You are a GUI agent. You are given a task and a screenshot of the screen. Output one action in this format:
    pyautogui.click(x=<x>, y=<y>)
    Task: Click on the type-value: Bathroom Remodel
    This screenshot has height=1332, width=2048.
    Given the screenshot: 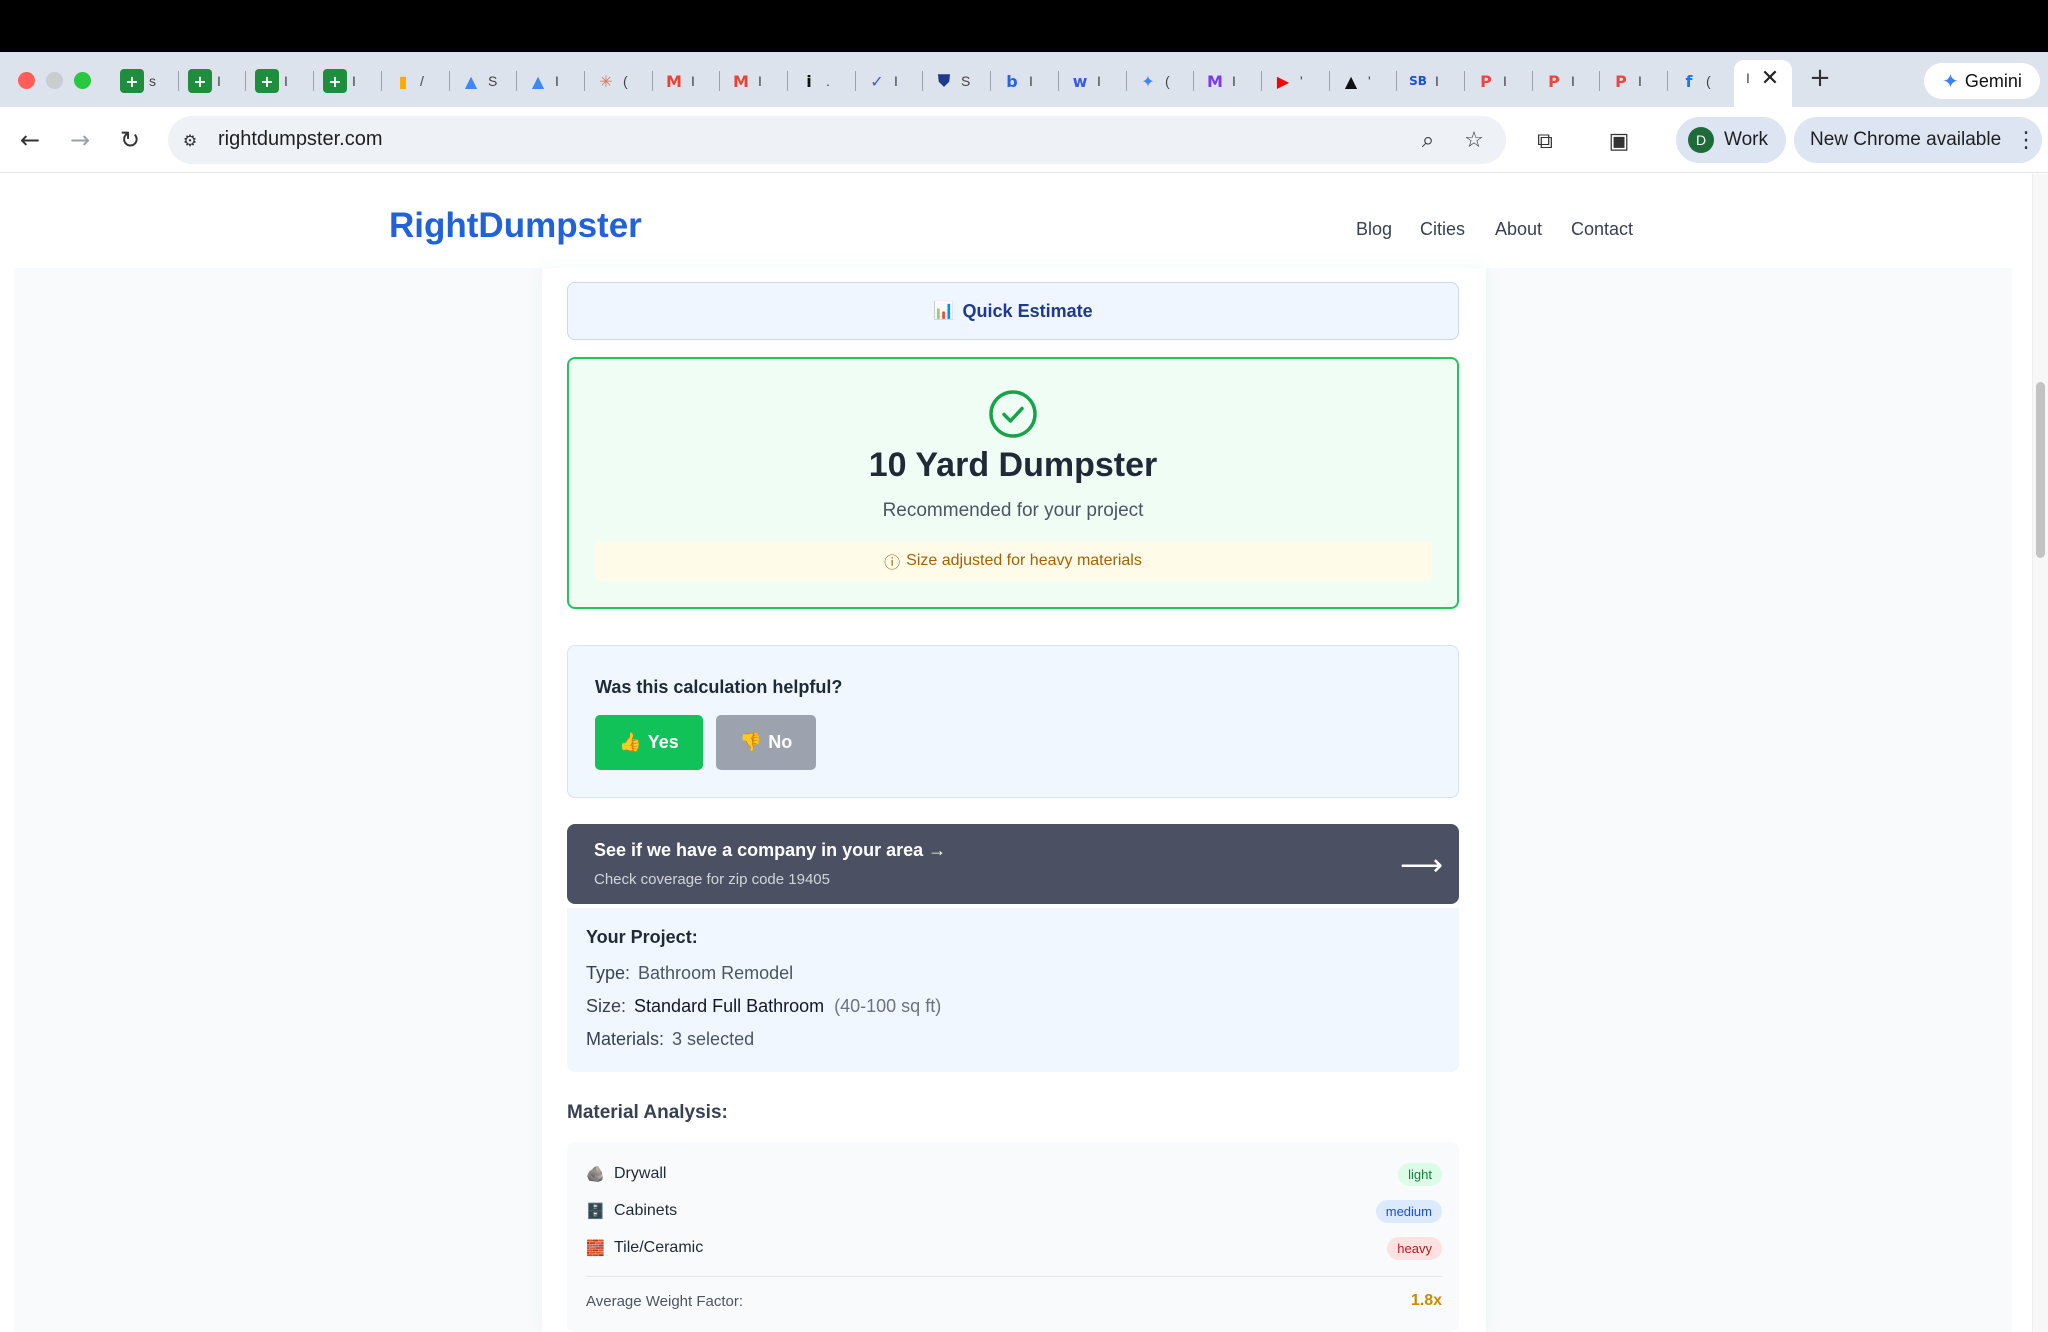 What is the action you would take?
    pyautogui.click(x=716, y=973)
    